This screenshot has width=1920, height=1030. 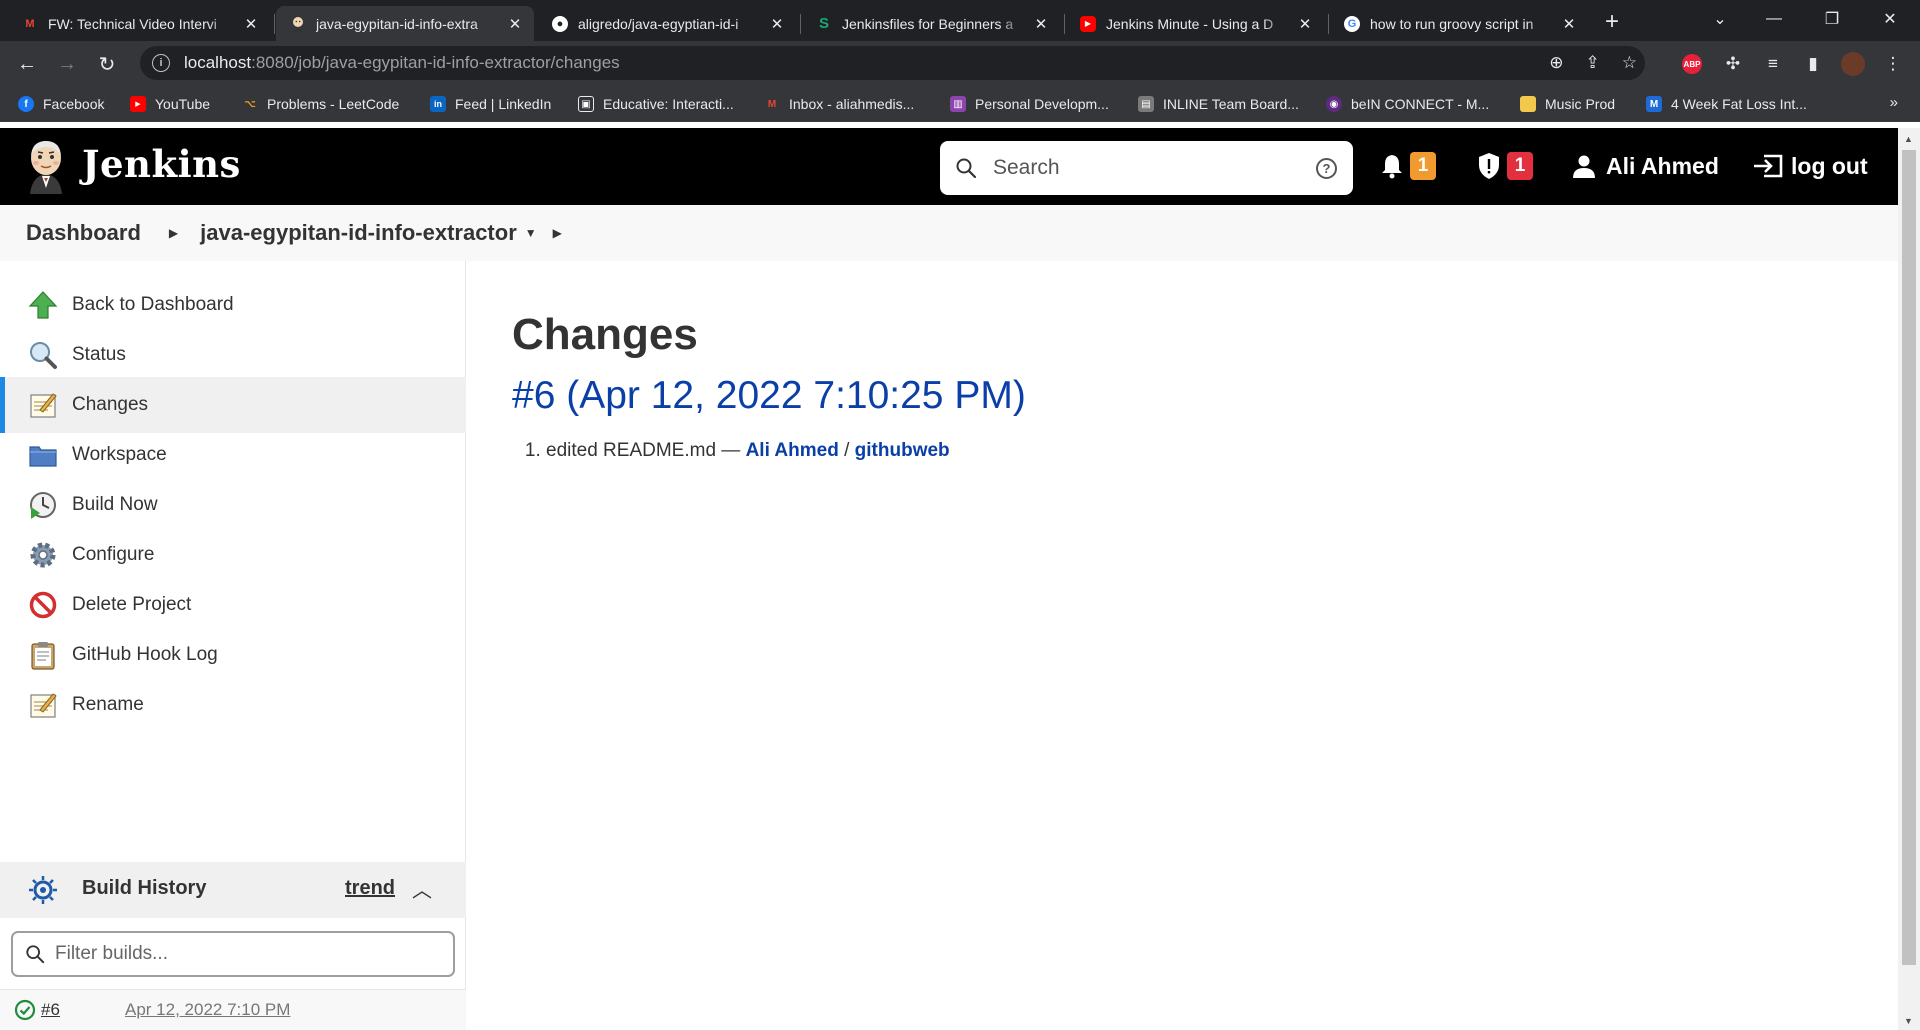 What do you see at coordinates (107, 64) in the screenshot?
I see `reload-icon: ↻` at bounding box center [107, 64].